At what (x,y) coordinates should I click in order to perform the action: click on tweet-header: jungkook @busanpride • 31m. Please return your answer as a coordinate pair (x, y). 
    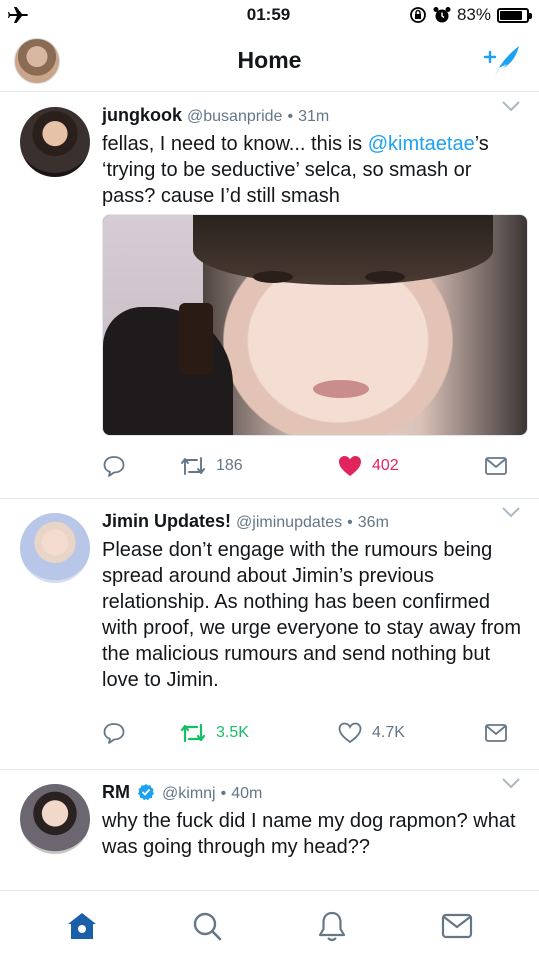
    Looking at the image, I should click on (314, 116).